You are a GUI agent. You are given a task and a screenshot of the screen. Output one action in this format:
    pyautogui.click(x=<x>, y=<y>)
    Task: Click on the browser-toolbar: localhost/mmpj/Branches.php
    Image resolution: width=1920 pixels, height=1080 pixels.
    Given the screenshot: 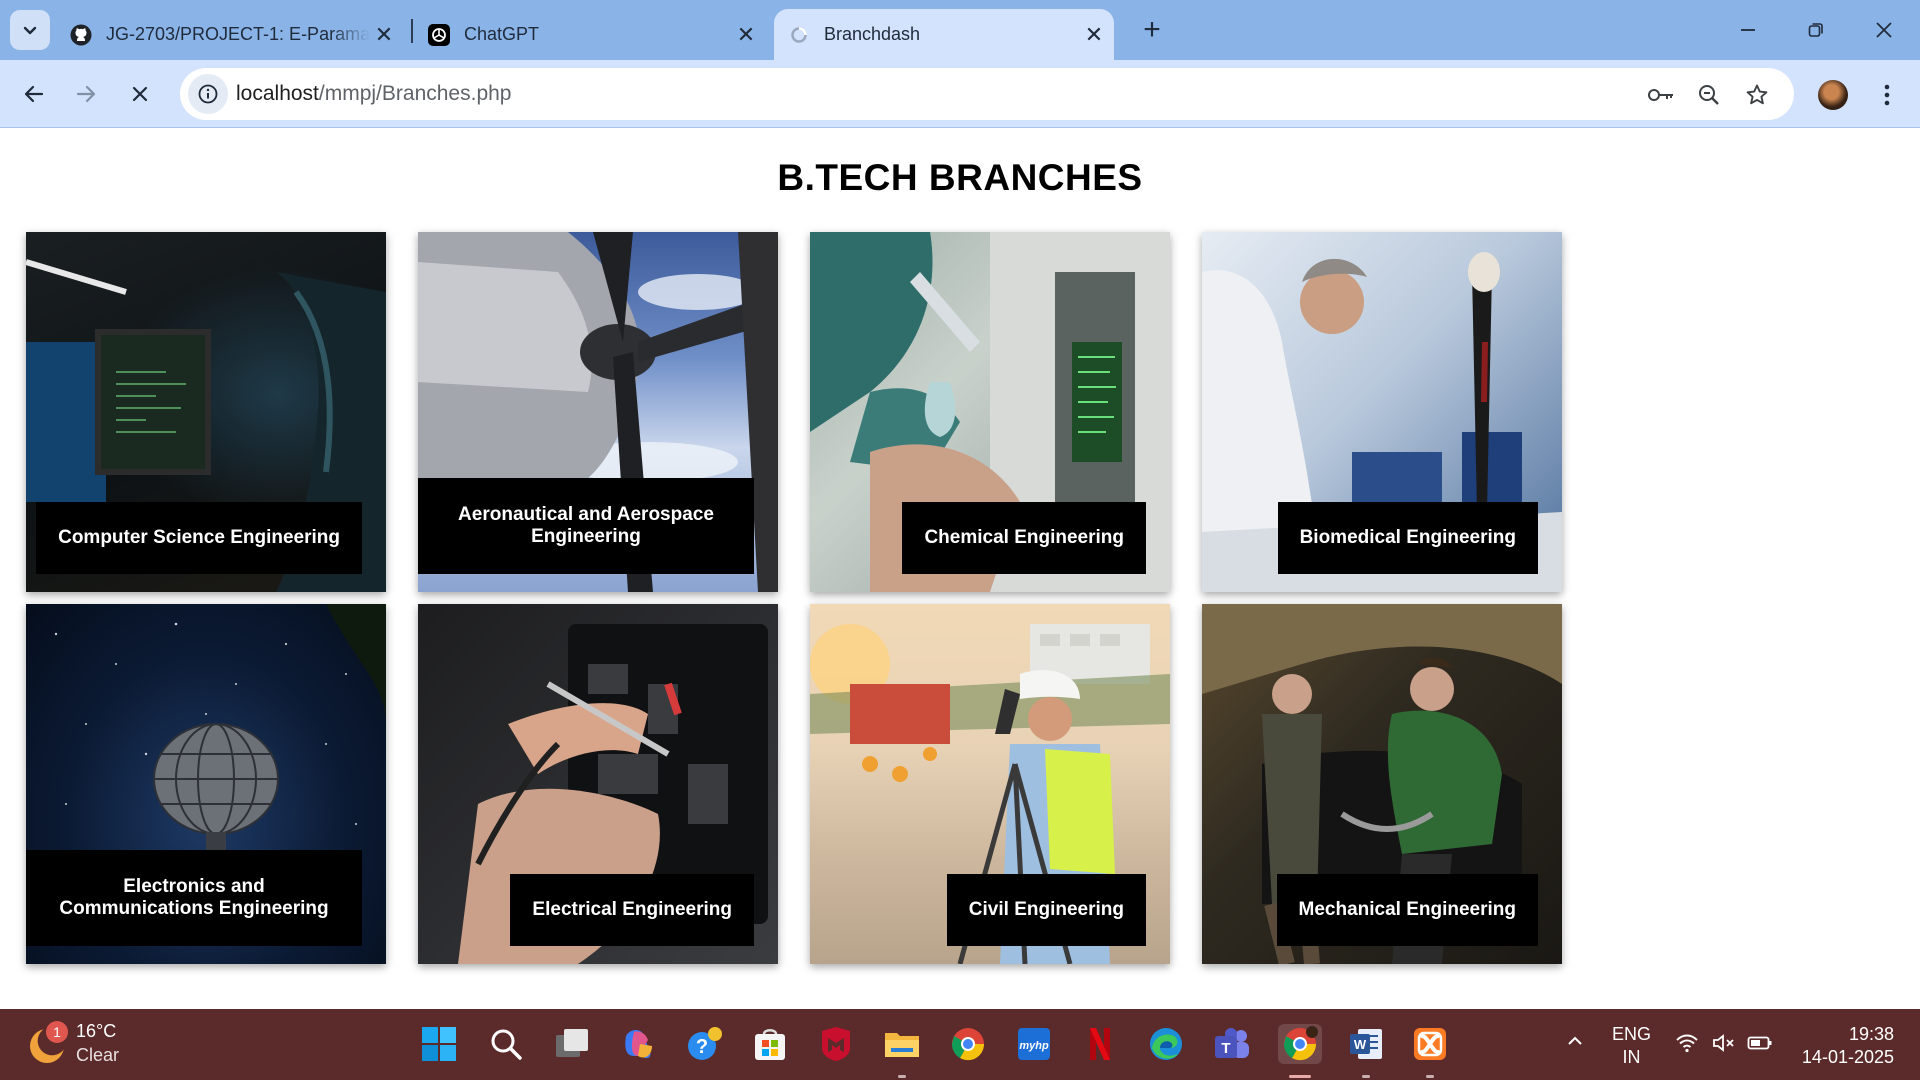 What is the action you would take?
    pyautogui.click(x=960, y=94)
    